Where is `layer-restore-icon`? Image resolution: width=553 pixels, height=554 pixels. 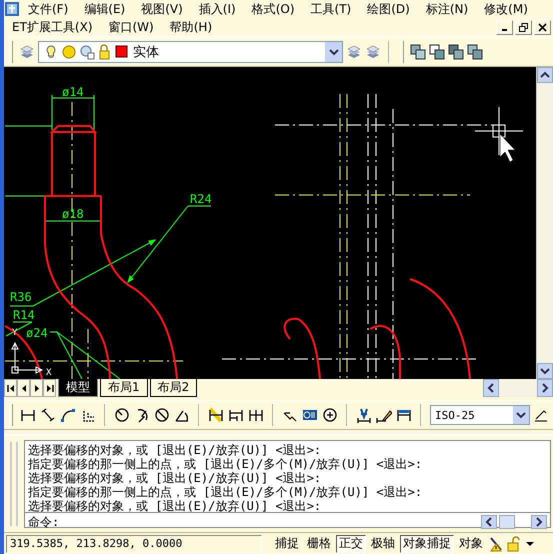
layer-restore-icon is located at coordinates (373, 52).